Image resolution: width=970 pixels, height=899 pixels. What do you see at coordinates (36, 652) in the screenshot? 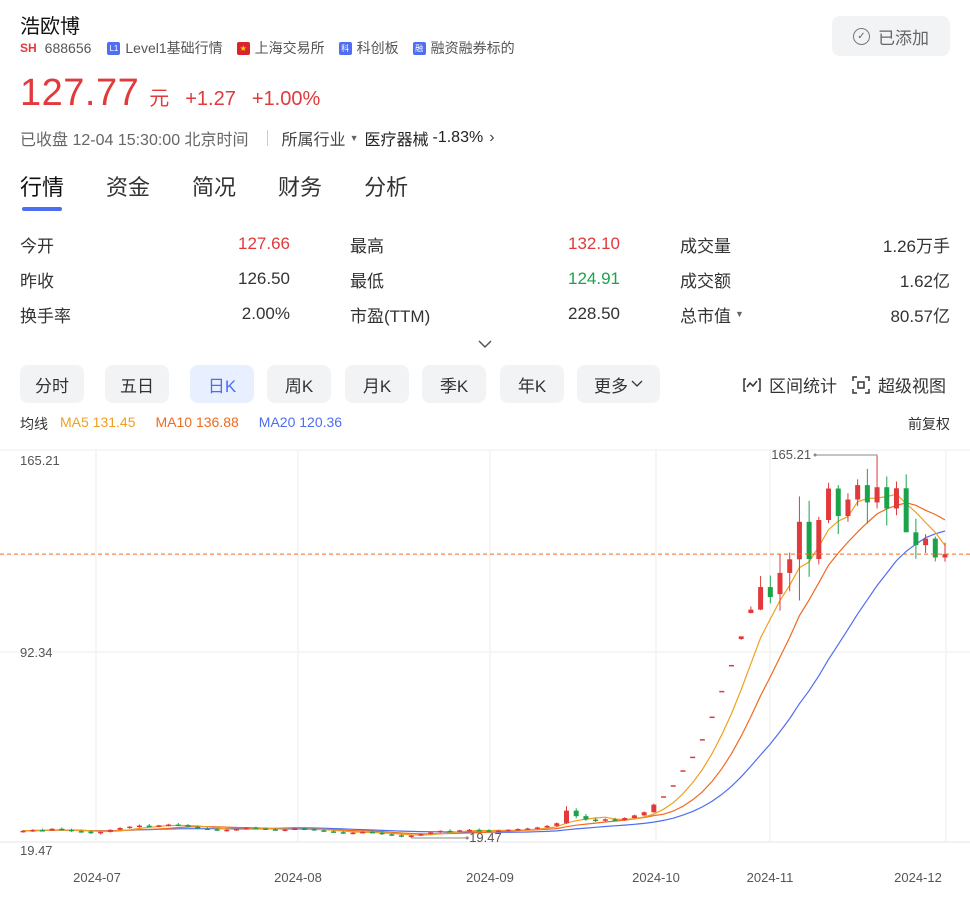
I see `y-tick-label: 92.34` at bounding box center [36, 652].